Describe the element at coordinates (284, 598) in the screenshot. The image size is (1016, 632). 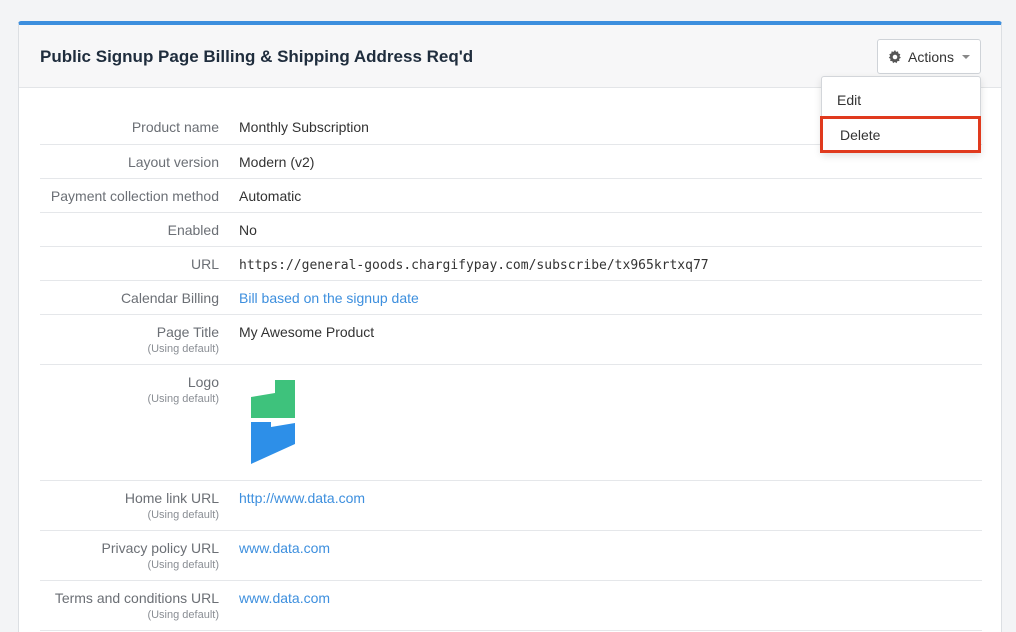
I see `terms-link: www.data.com` at that location.